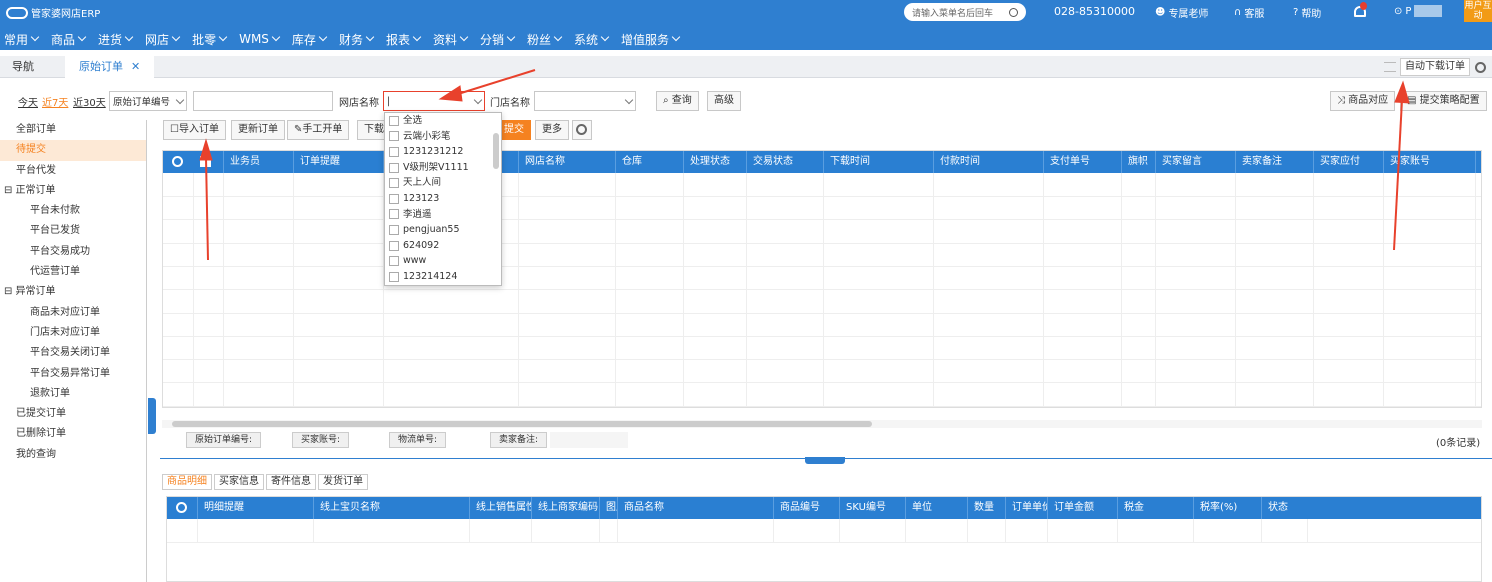 This screenshot has height=582, width=1492. What do you see at coordinates (55, 101) in the screenshot?
I see `filter-last7: 近7天` at bounding box center [55, 101].